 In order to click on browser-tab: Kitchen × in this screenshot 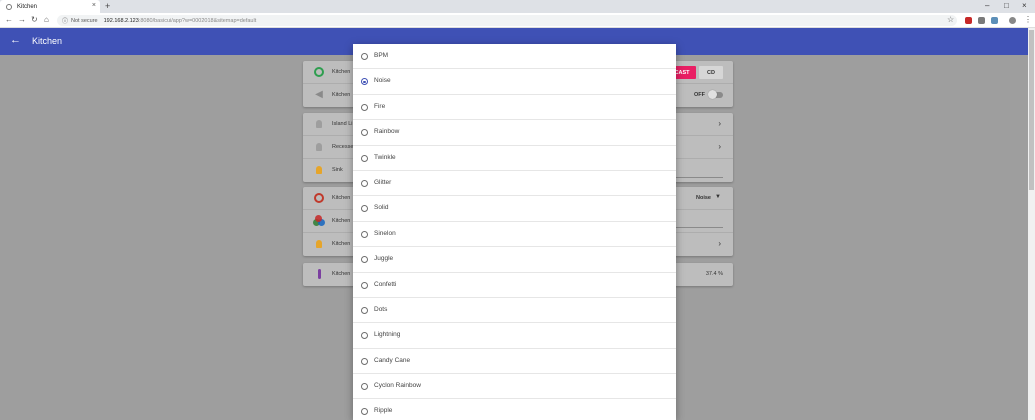, I will do `click(50, 6)`.